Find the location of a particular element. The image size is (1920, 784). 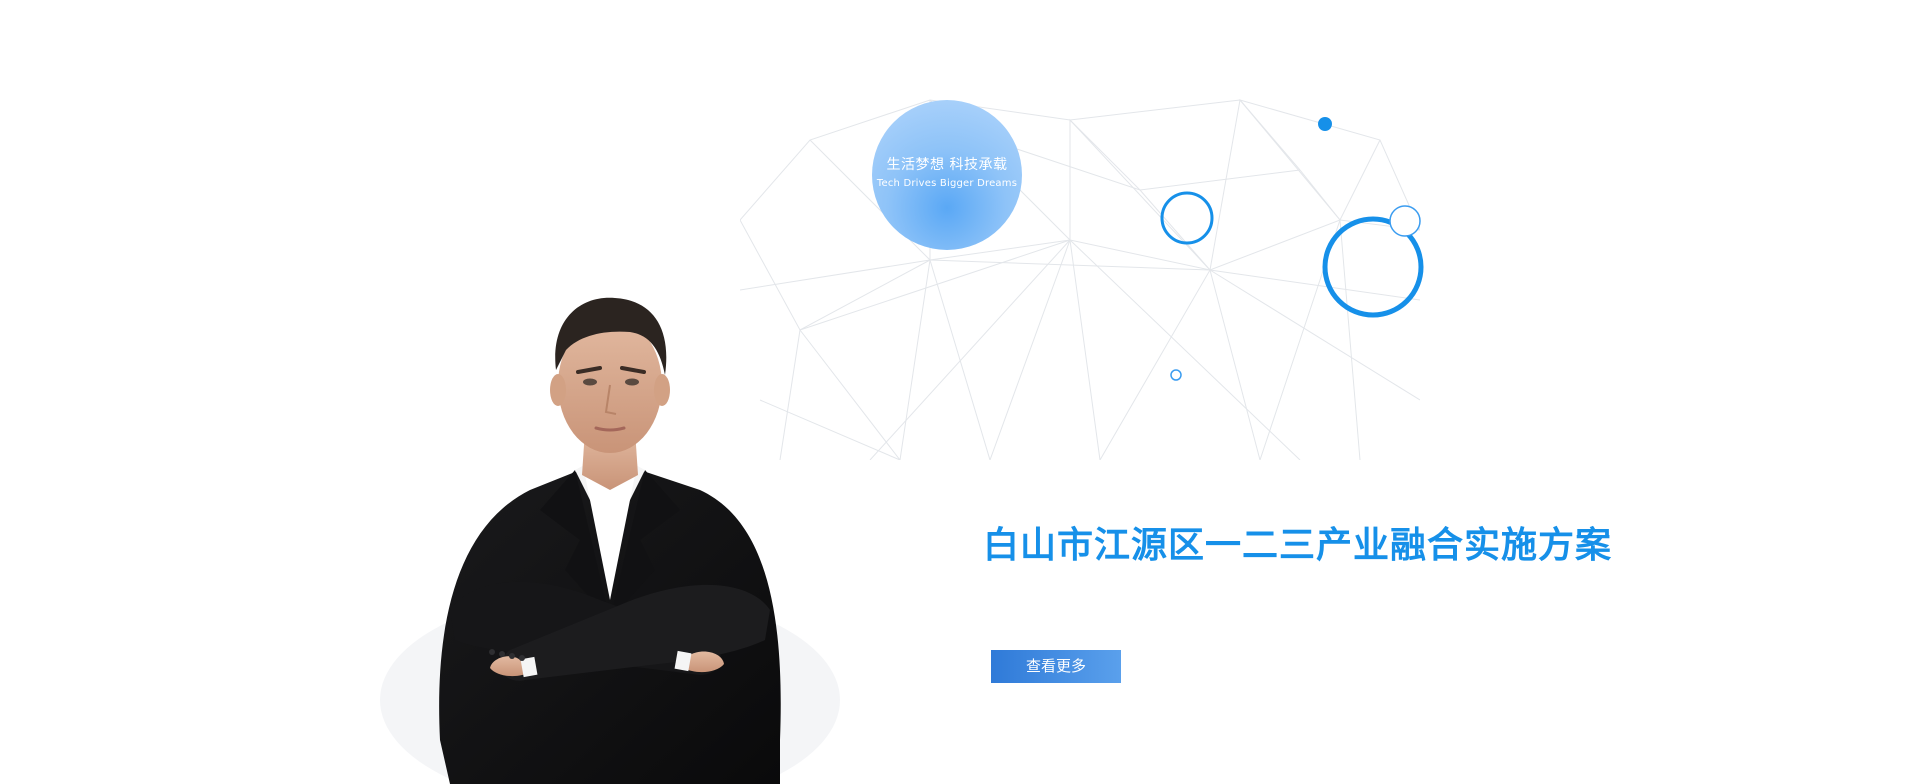

page-title: 白山市江源区一二三产业融合实施方案 is located at coordinates (1298, 545).